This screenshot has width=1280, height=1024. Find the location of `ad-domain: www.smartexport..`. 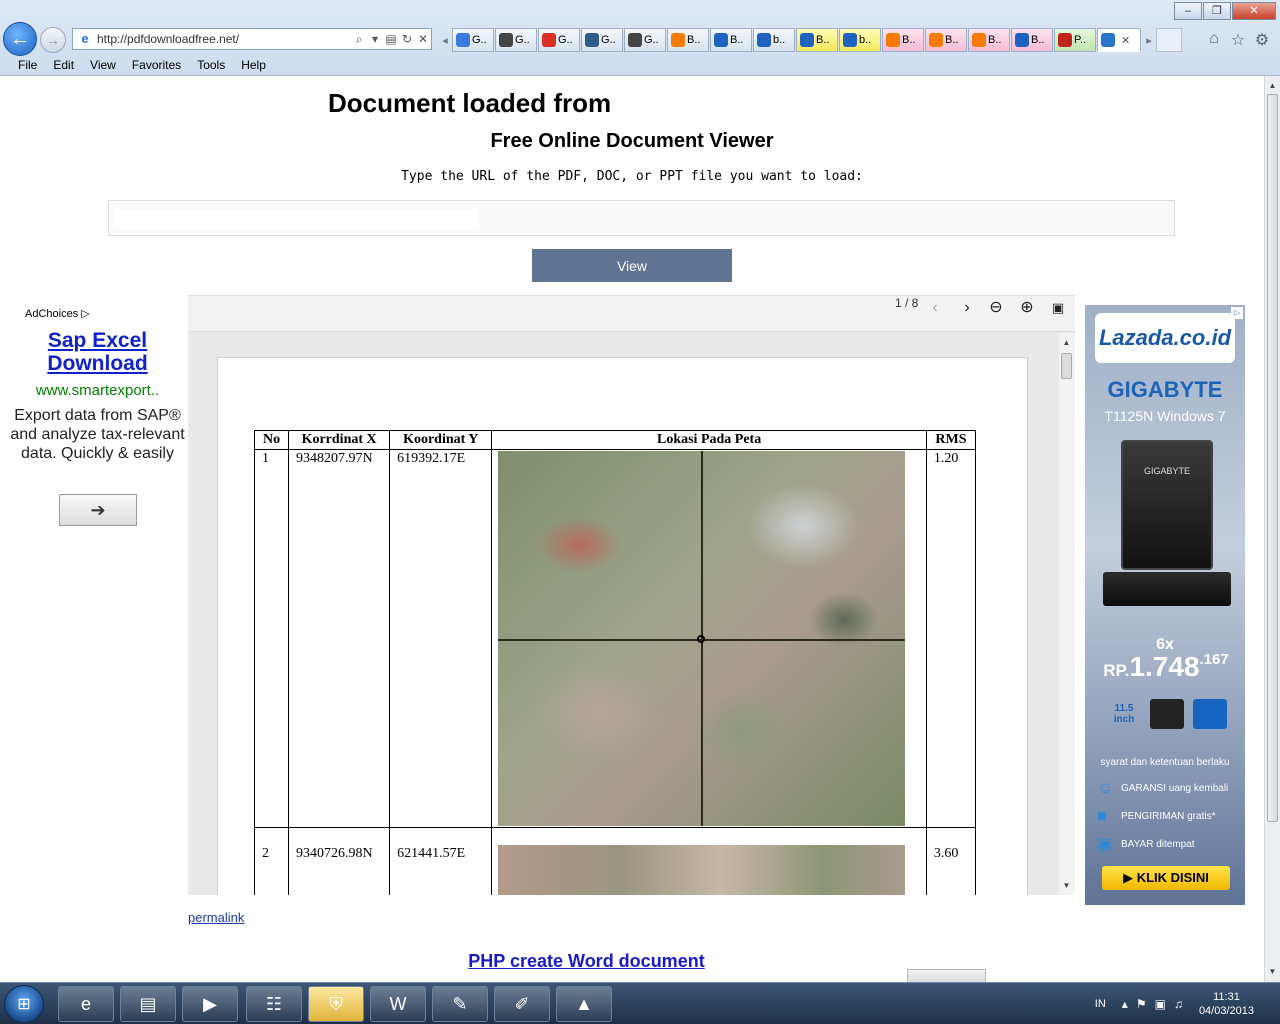

ad-domain: www.smartexport.. is located at coordinates (97, 390).